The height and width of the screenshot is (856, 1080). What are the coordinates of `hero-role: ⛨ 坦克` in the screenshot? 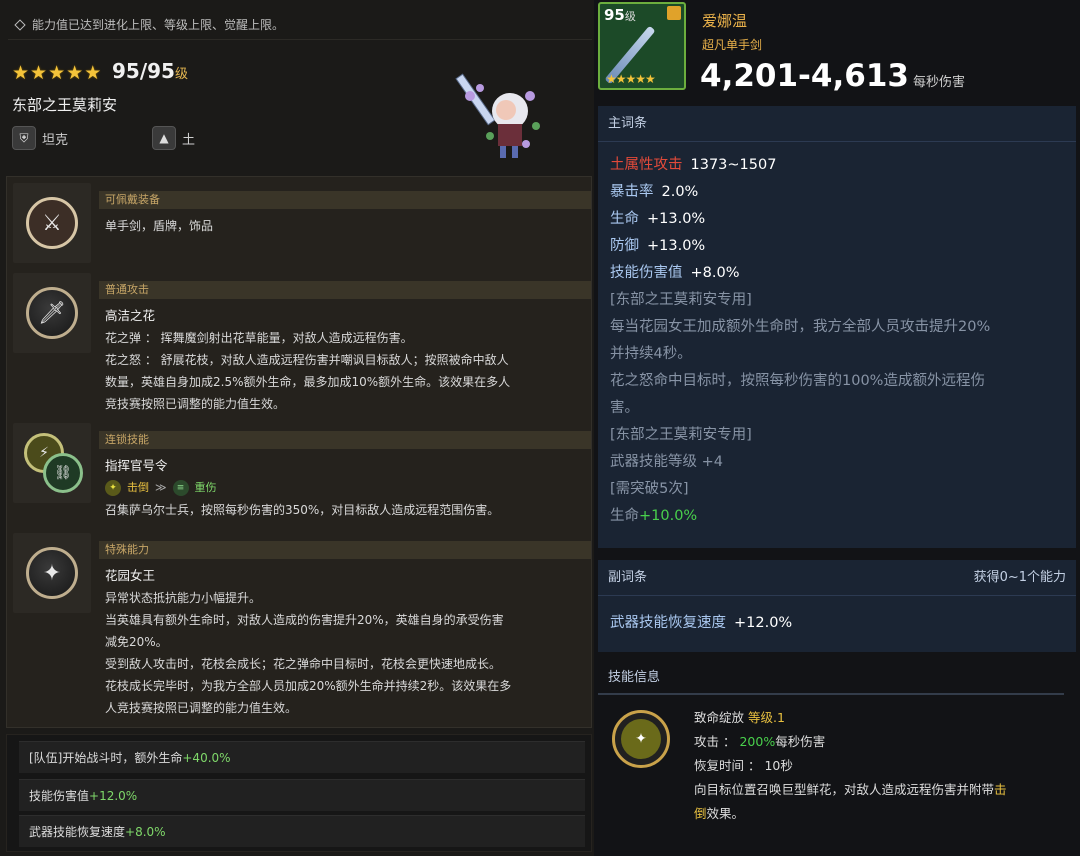 It's located at (40, 138).